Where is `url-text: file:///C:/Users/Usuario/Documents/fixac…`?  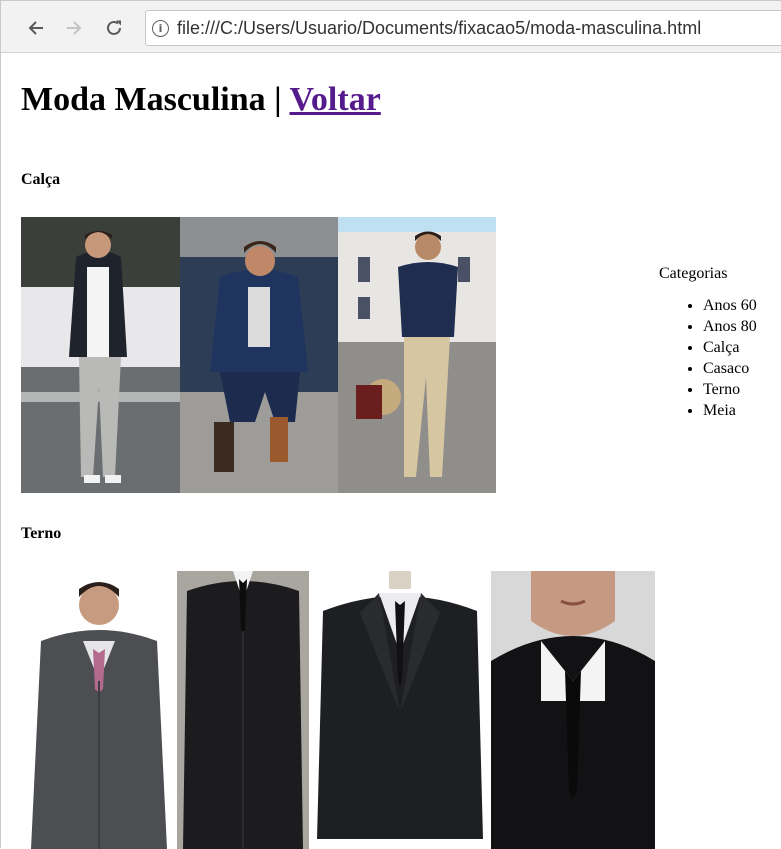
url-text: file:///C:/Users/Usuario/Documents/fixac… is located at coordinates (439, 28).